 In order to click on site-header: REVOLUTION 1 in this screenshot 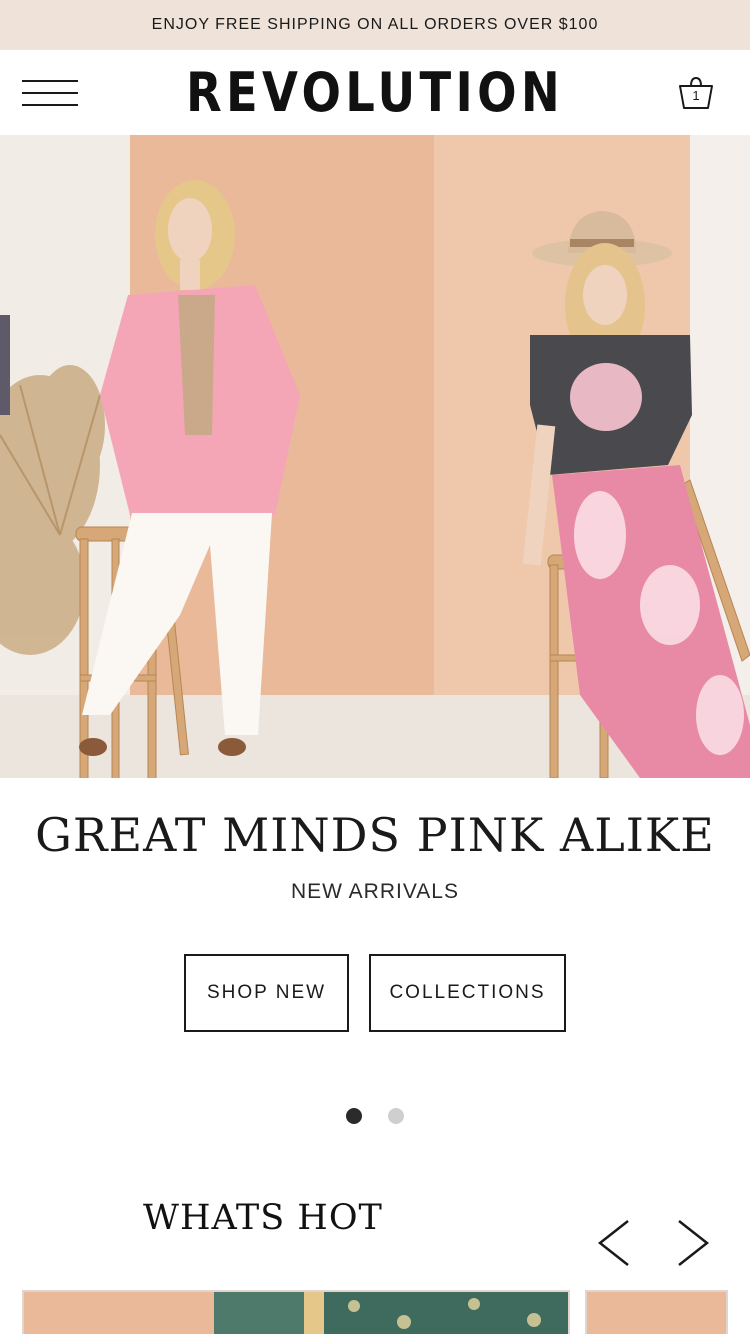, I will do `click(375, 92)`.